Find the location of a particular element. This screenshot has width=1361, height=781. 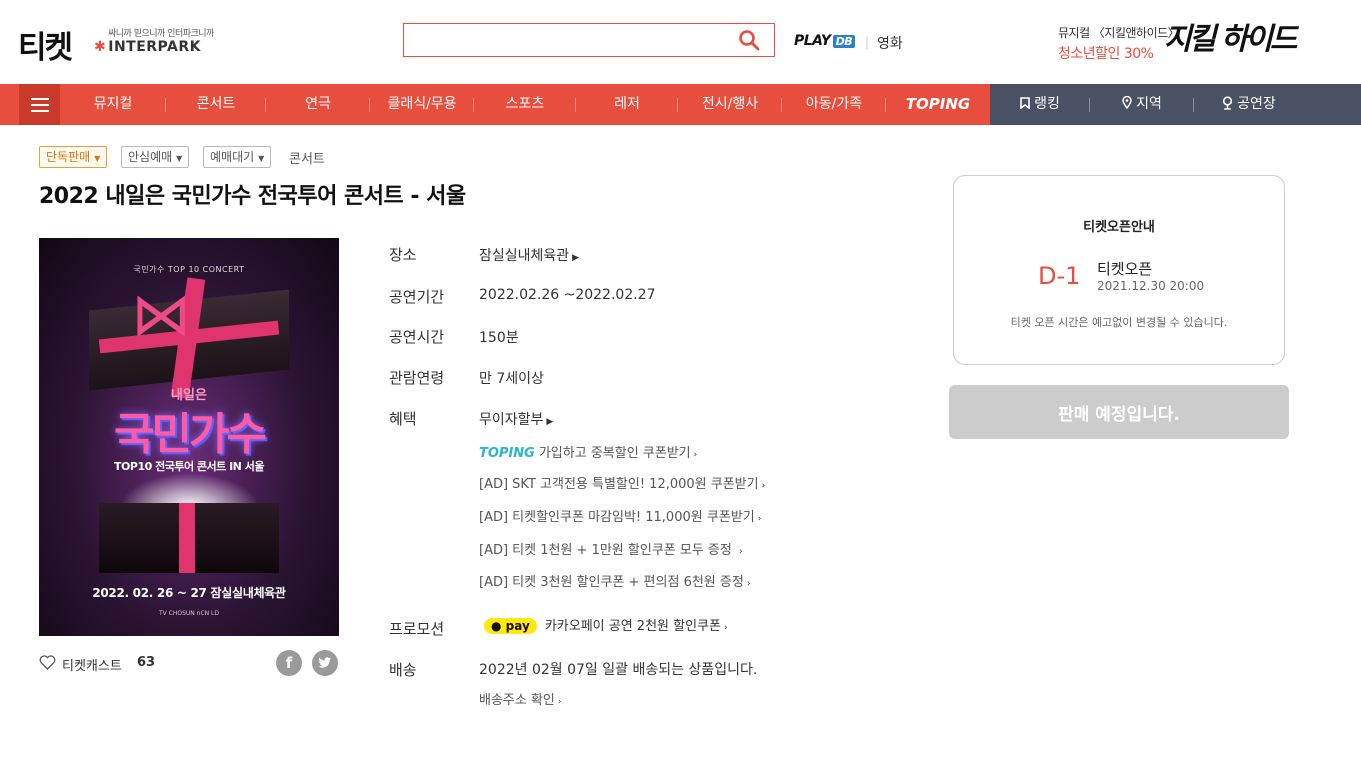

nav-label: 전시/행사 is located at coordinates (730, 104).